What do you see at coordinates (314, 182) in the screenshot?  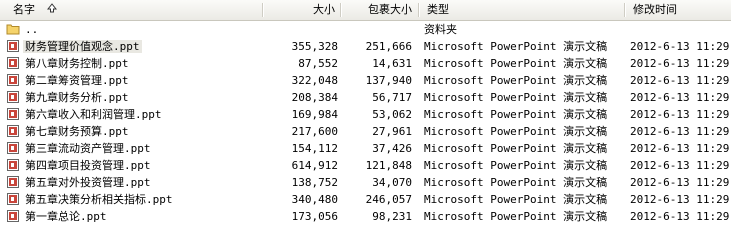 I see `file-size: 138,752` at bounding box center [314, 182].